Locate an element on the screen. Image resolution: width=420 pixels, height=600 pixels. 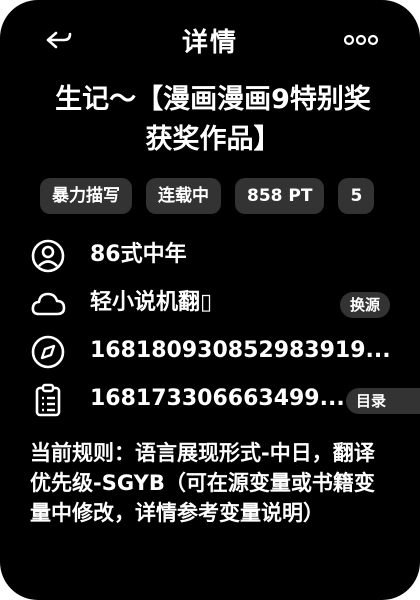
switch-source-button: 换源 is located at coordinates (364, 305).